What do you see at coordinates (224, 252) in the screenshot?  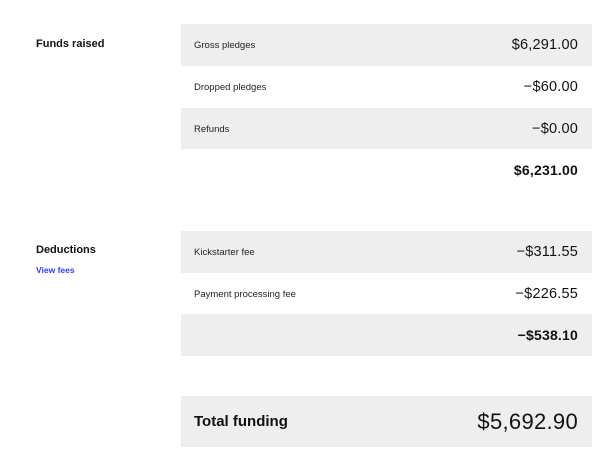 I see `kickstarter-fee-label: Kickstarter fee` at bounding box center [224, 252].